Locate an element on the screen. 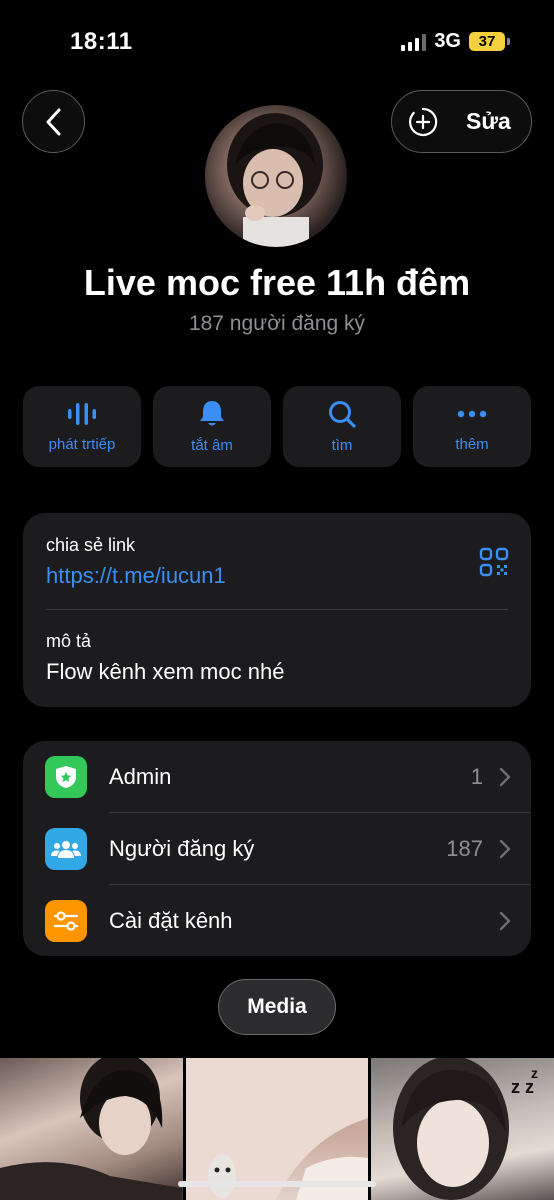 The width and height of the screenshot is (554, 1200). list-item-subscribers: Người đăng ký 187 is located at coordinates (277, 848).